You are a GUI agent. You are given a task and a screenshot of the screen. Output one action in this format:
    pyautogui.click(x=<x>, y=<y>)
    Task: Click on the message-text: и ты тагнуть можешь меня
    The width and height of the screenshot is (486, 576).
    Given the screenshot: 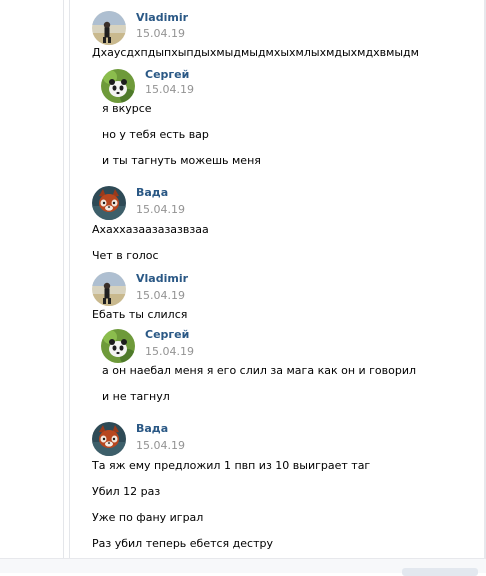 What is the action you would take?
    pyautogui.click(x=181, y=160)
    